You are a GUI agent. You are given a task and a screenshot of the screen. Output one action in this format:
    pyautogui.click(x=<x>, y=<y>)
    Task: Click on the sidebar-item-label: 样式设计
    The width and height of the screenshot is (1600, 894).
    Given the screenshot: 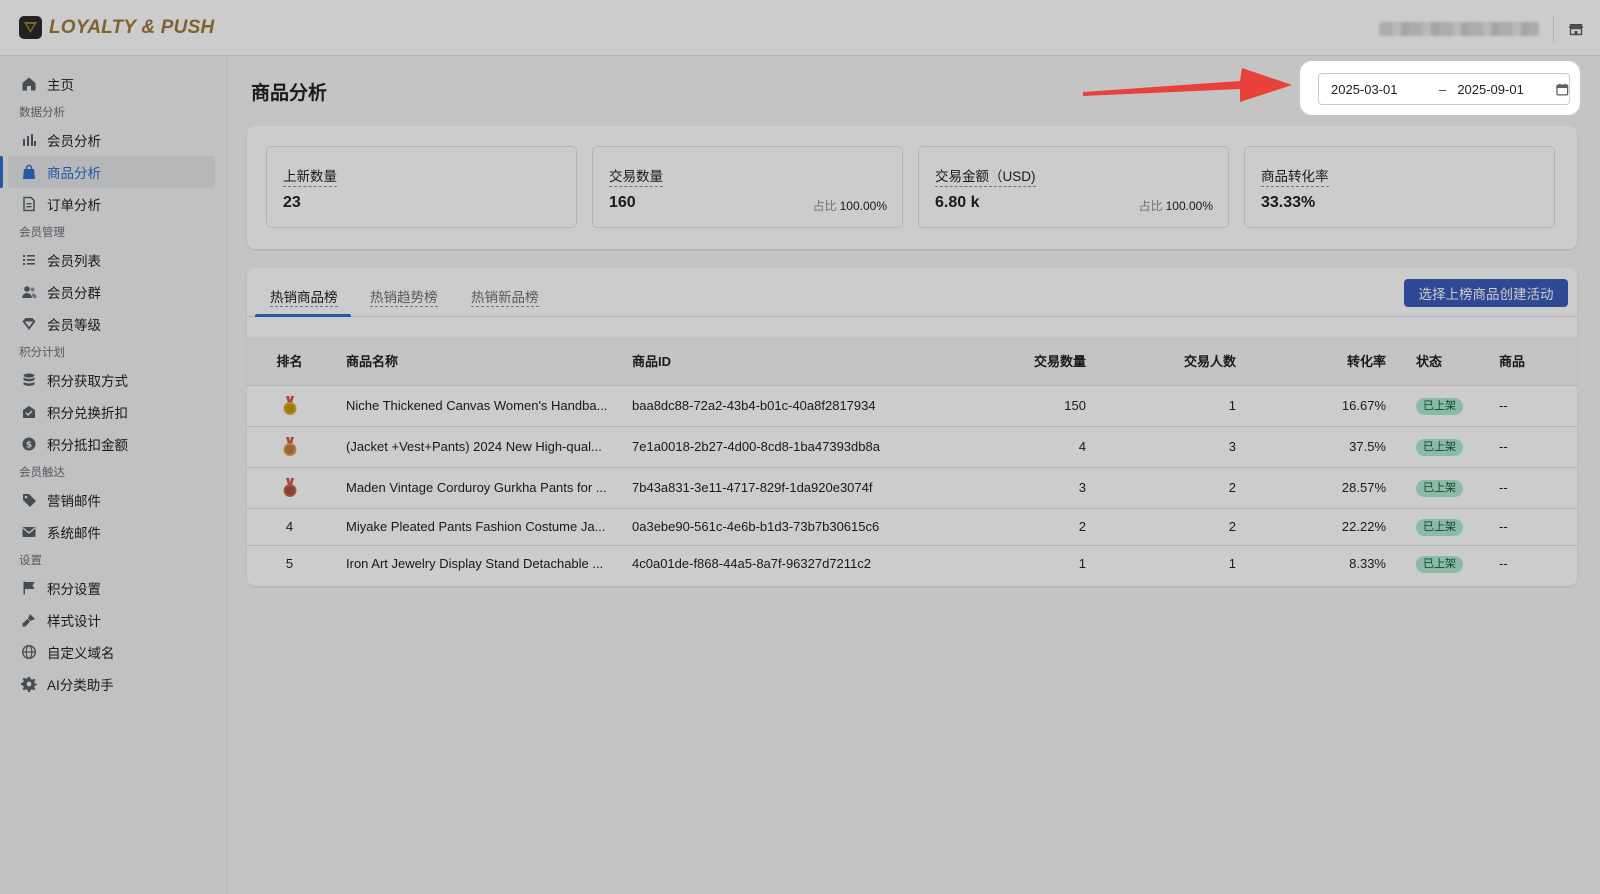 What is the action you would take?
    pyautogui.click(x=74, y=621)
    